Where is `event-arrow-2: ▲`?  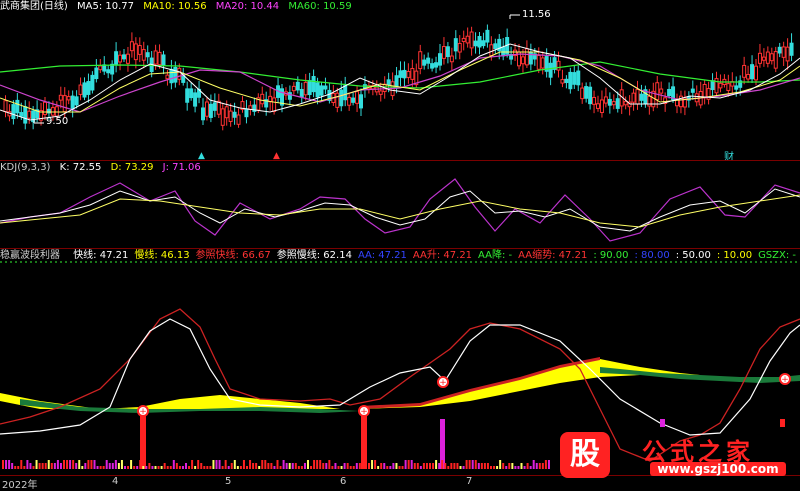
event-arrow-2: ▲ is located at coordinates (276, 155).